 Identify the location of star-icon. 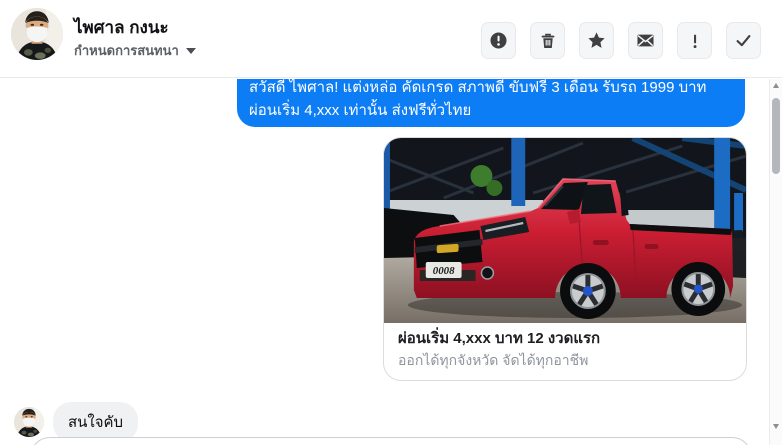
(596, 40).